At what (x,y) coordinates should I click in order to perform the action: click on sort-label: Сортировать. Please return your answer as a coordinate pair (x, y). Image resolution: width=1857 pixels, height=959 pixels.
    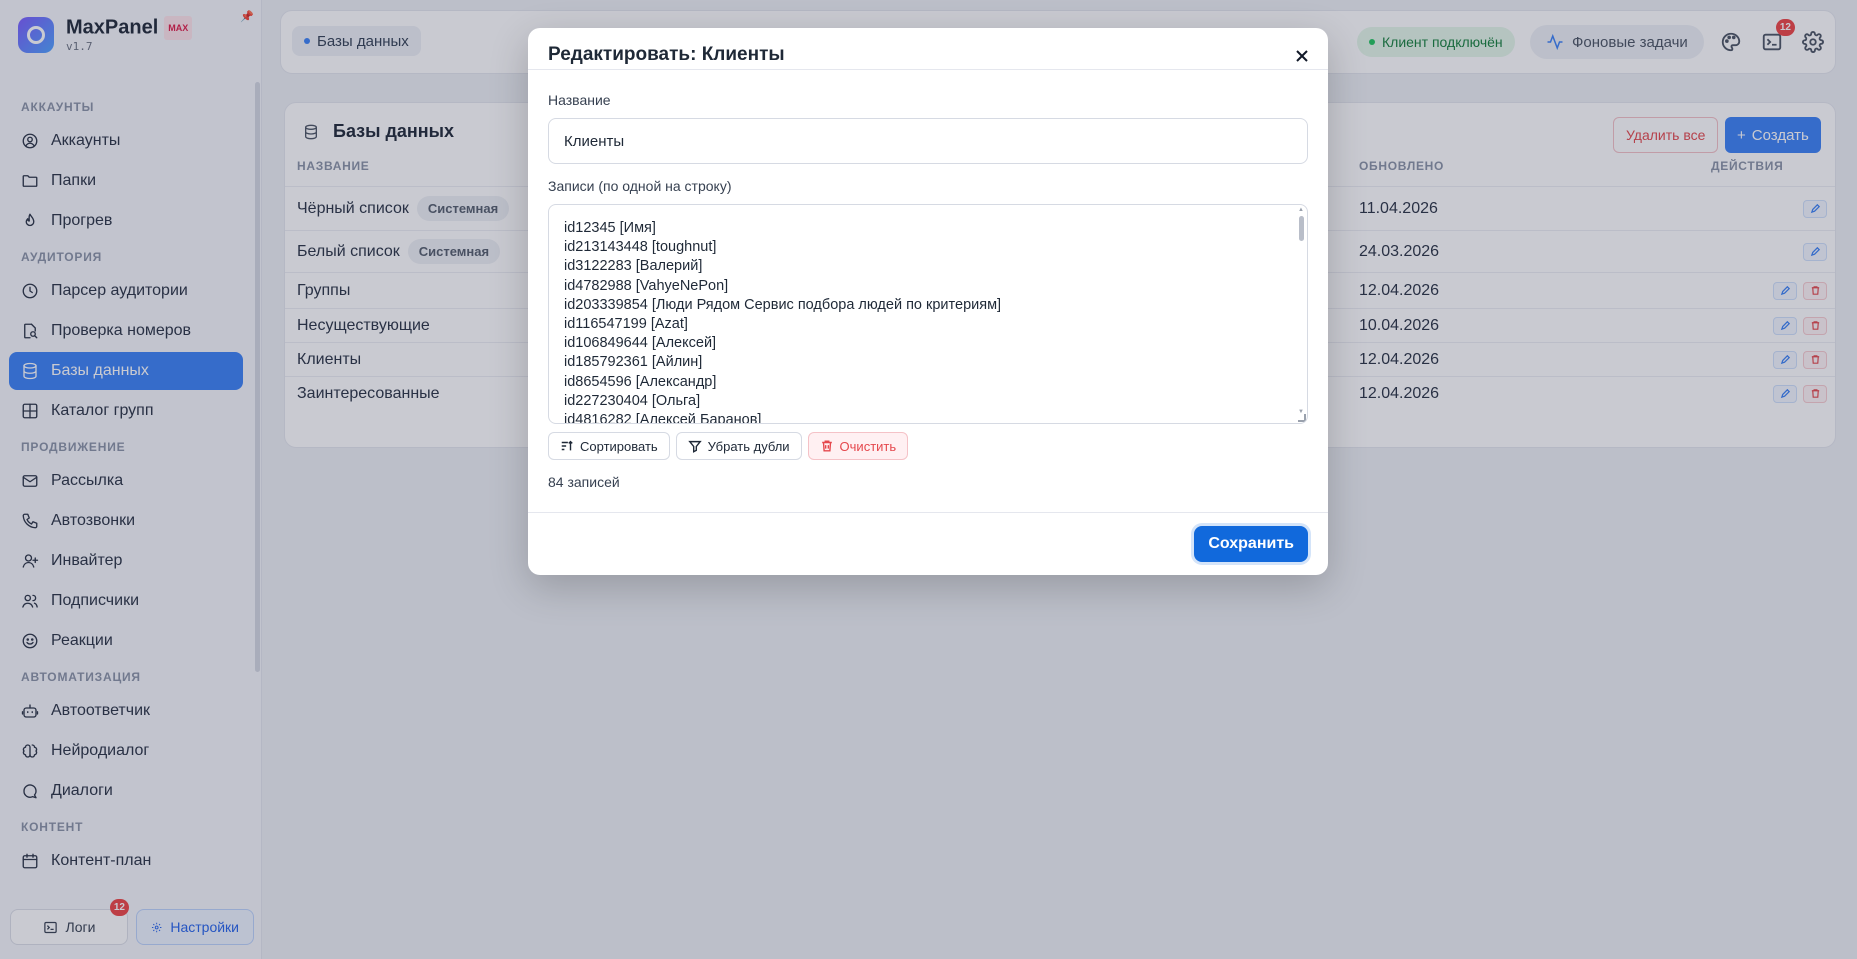
    Looking at the image, I should click on (619, 446).